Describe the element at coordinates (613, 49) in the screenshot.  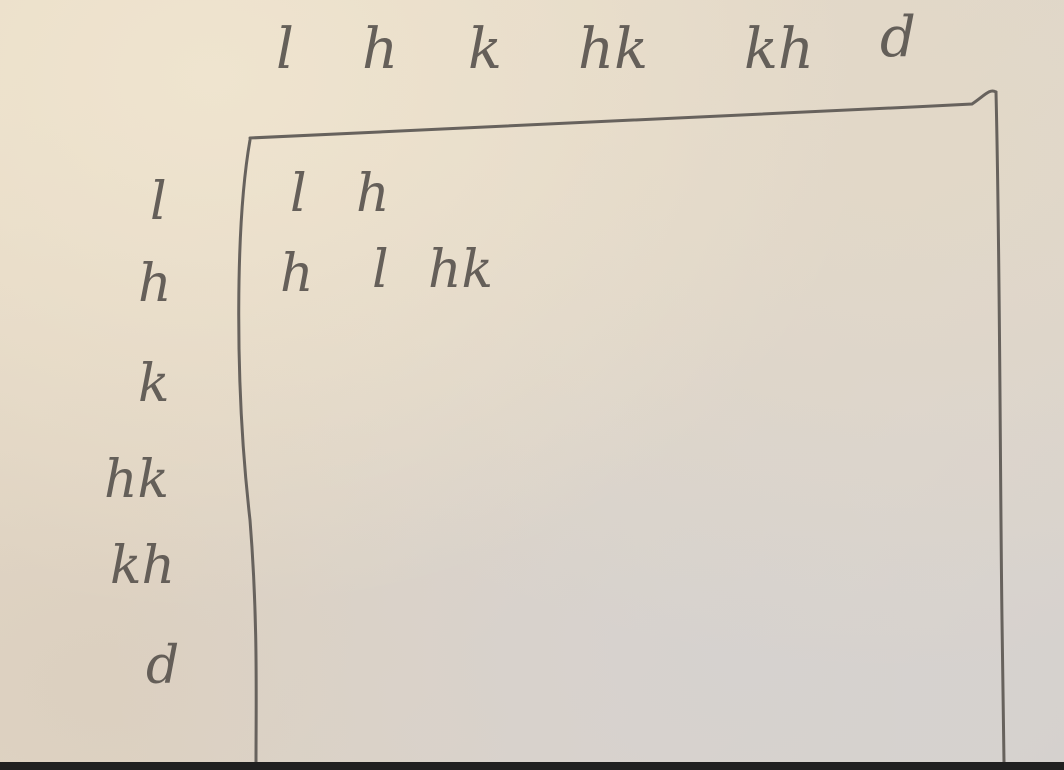
I see `column-header: hk` at that location.